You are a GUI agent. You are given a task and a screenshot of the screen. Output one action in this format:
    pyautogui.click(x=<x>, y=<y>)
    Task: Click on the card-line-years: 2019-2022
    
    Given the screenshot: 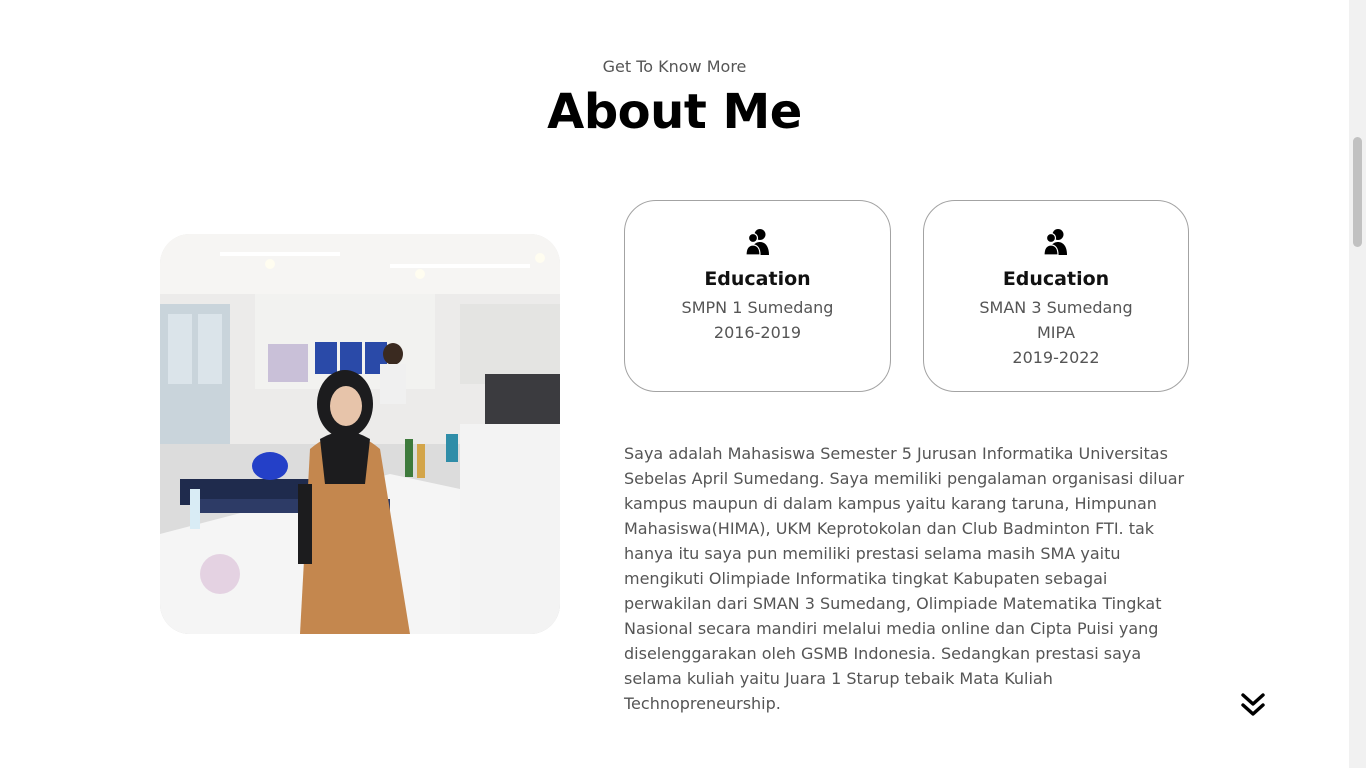 What is the action you would take?
    pyautogui.click(x=1056, y=357)
    